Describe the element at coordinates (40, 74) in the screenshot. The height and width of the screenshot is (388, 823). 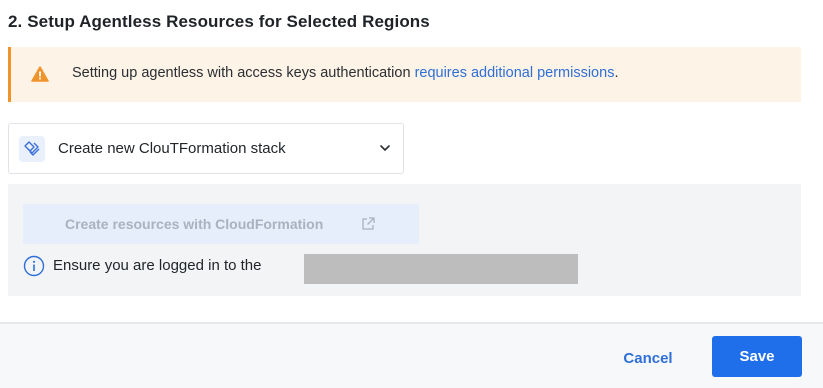
I see `warning-triangle-icon` at that location.